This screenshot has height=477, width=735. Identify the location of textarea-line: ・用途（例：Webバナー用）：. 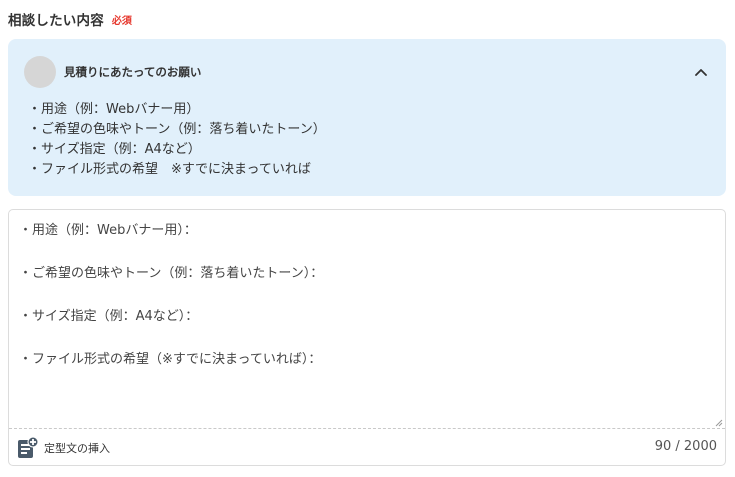
(365, 231).